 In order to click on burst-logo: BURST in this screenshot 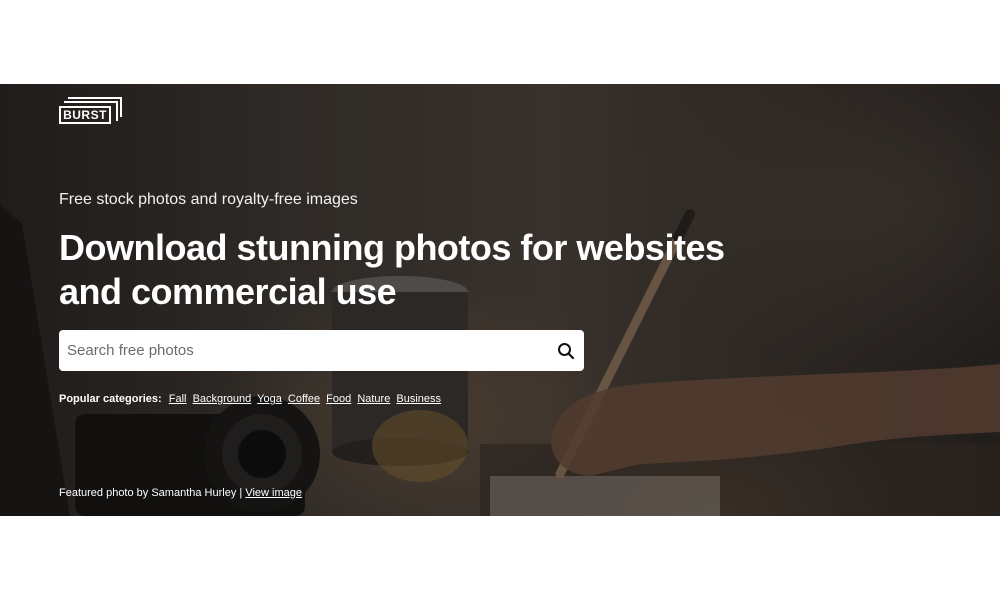, I will do `click(90, 111)`.